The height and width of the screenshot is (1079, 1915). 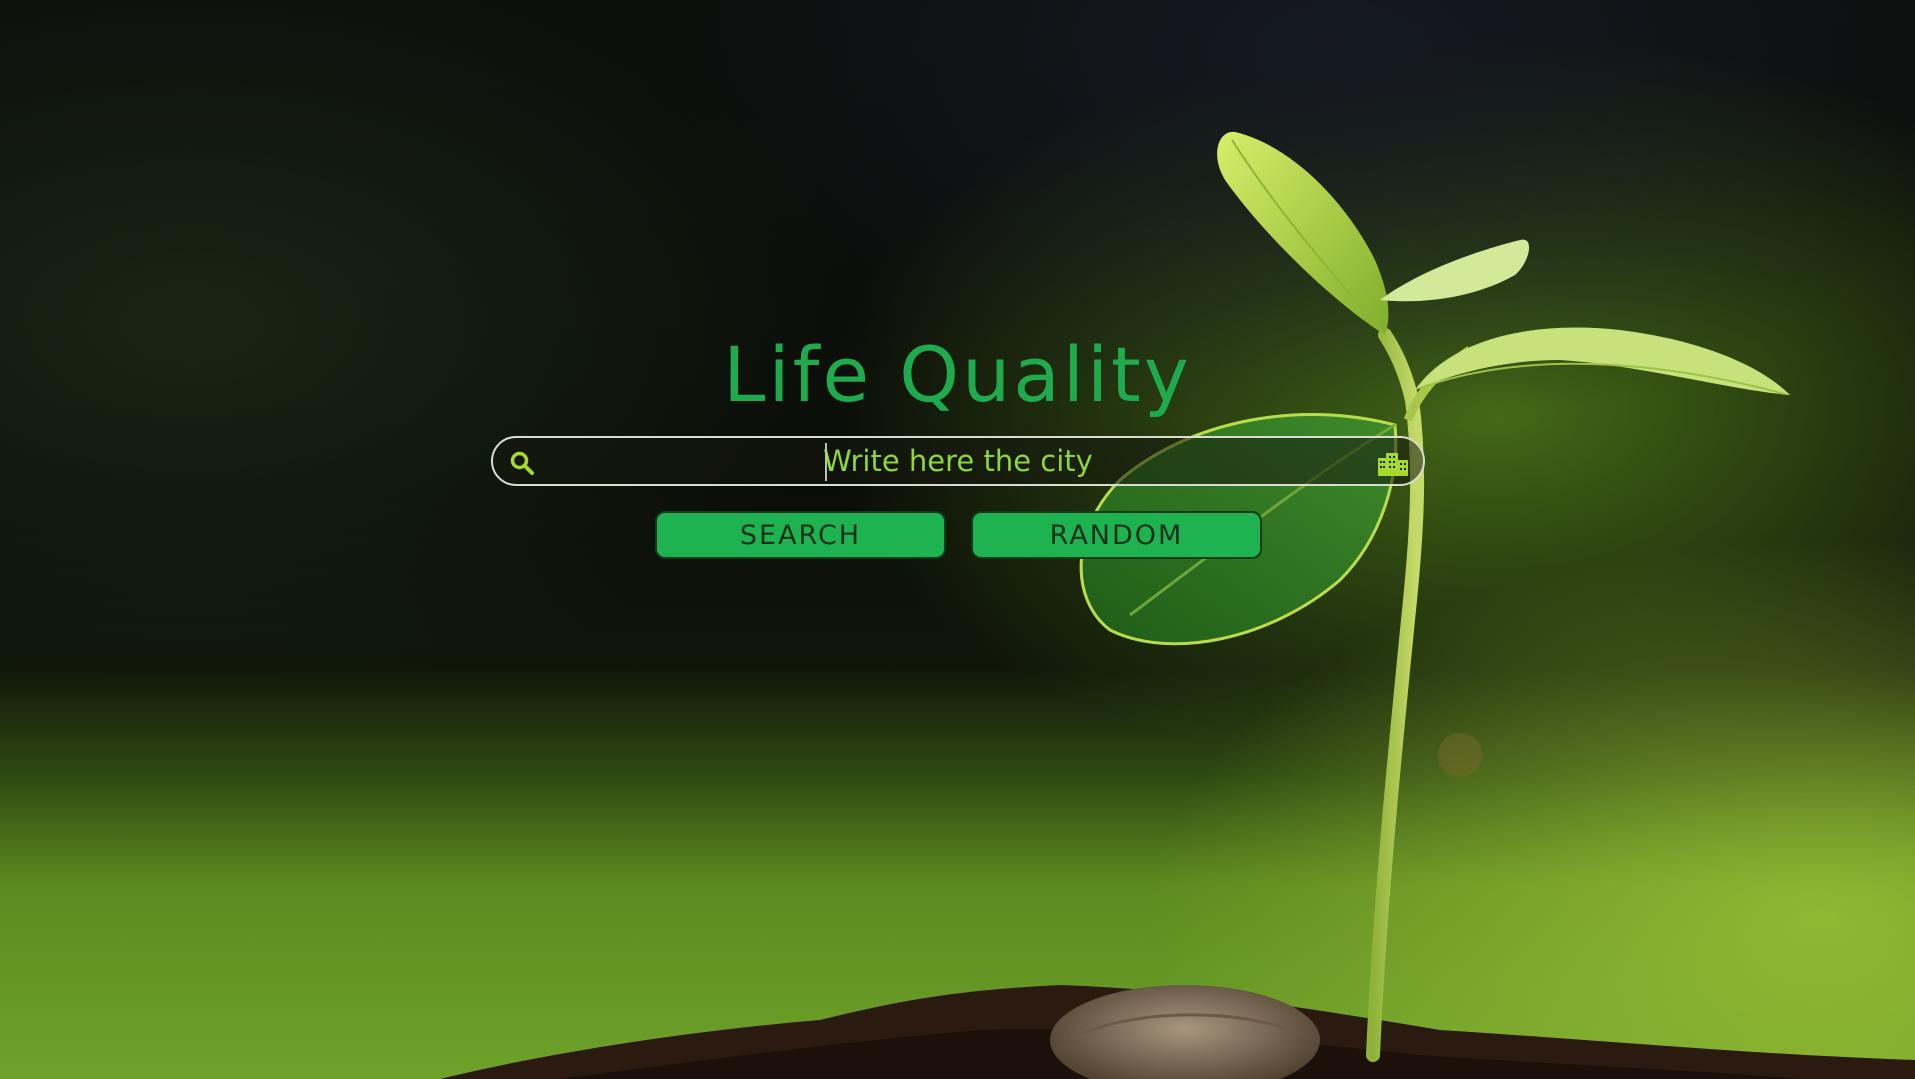 I want to click on random-button: RANDOM, so click(x=1116, y=535).